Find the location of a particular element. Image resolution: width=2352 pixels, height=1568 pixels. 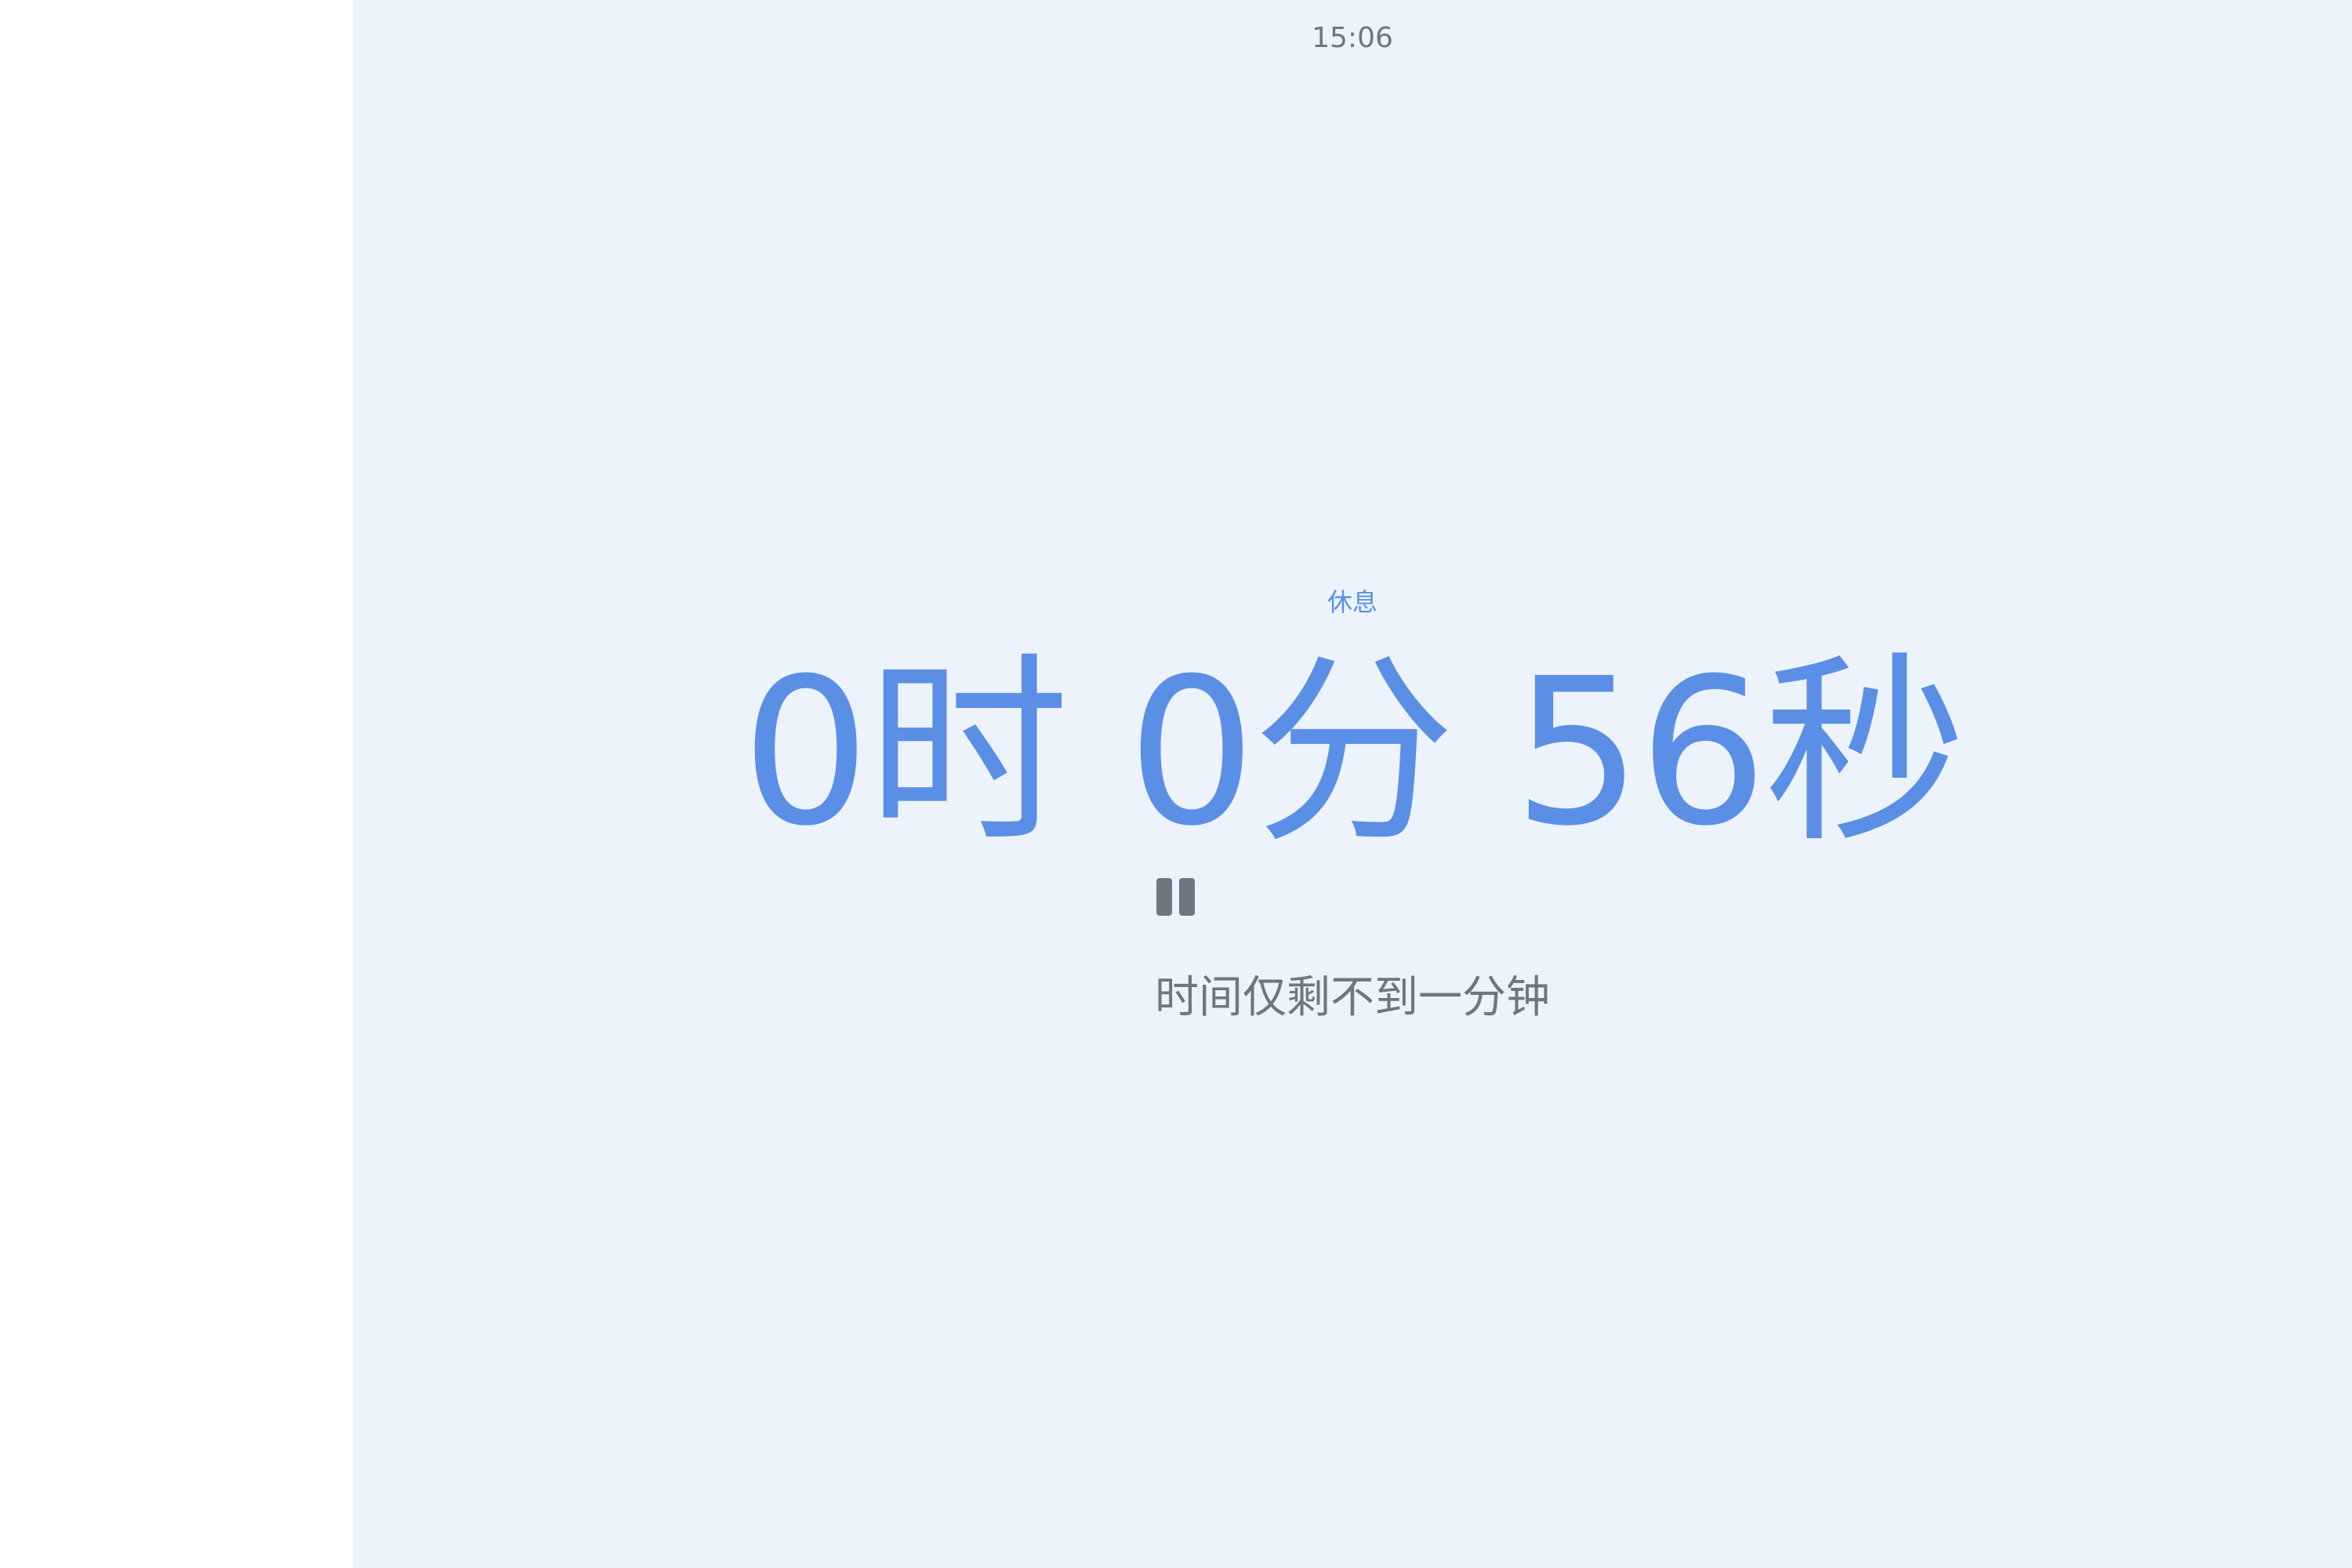

pause-icon-bar-left is located at coordinates (1164, 897).